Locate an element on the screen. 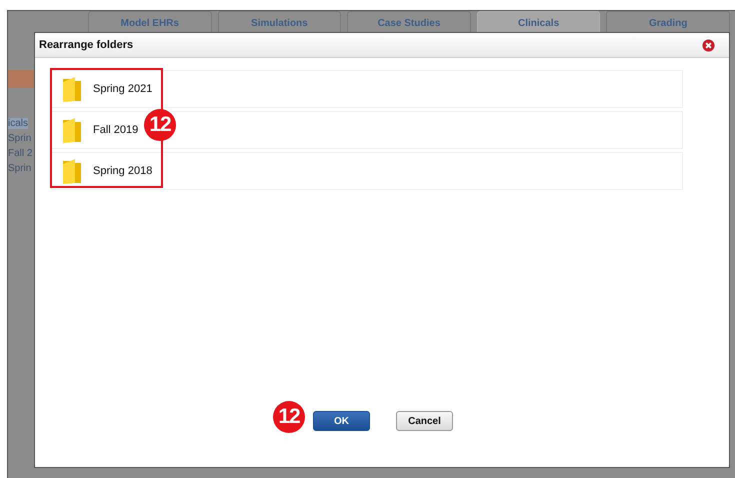  close-icon is located at coordinates (708, 45).